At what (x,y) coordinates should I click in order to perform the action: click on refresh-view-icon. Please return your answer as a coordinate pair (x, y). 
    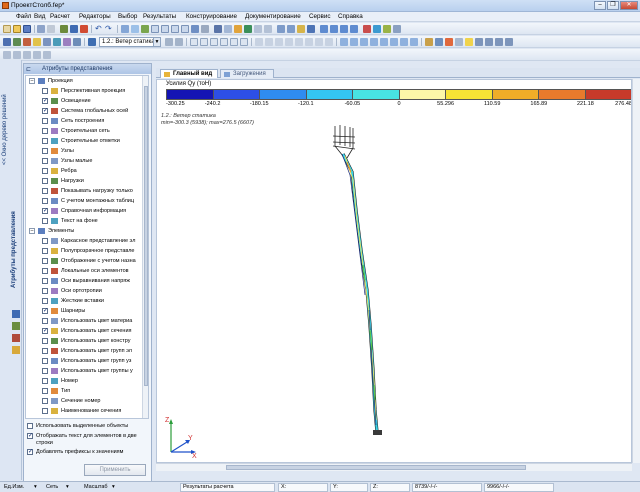
    Looking at the image, I should click on (228, 29).